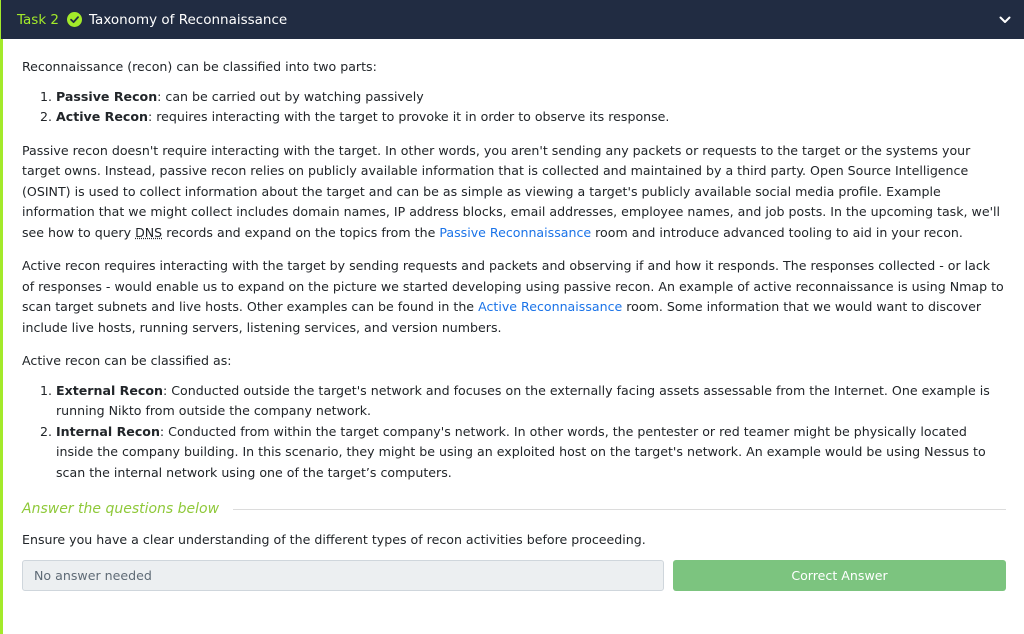  I want to click on active-reconnaissance-link: Active Reconnaissance, so click(550, 306).